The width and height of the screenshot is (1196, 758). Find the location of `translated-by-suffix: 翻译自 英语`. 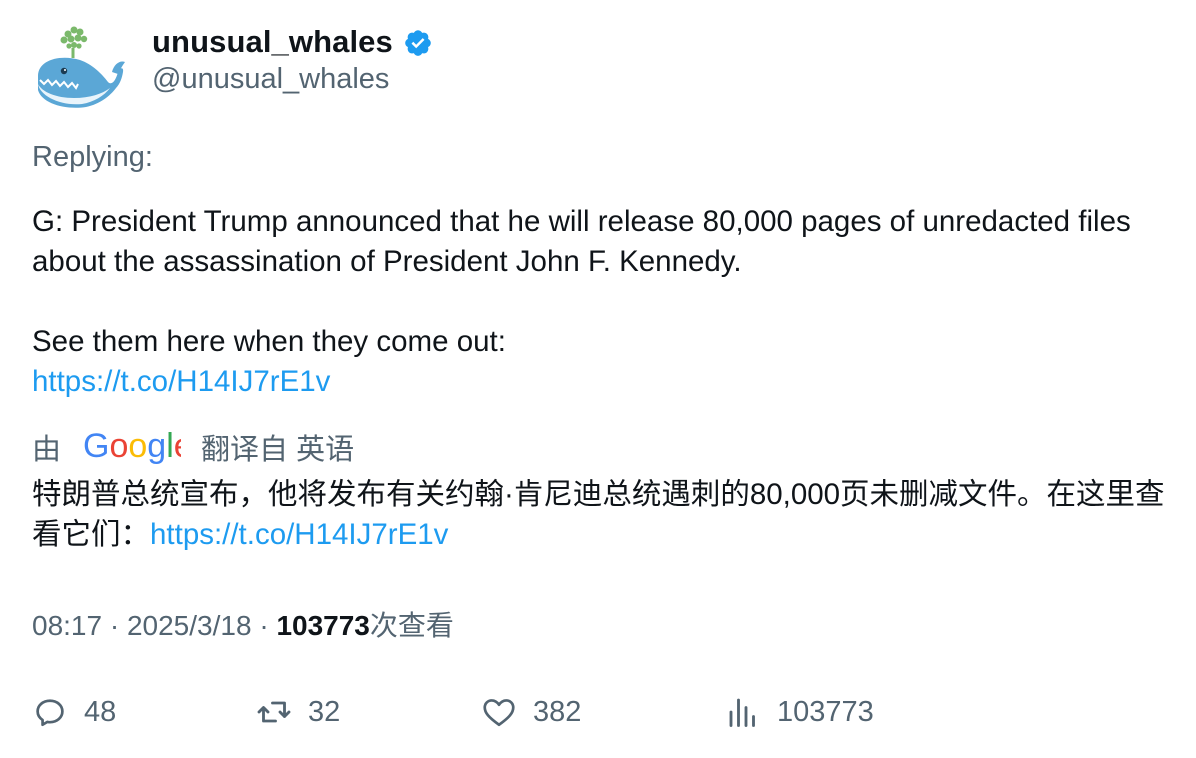

translated-by-suffix: 翻译自 英语 is located at coordinates (277, 447).